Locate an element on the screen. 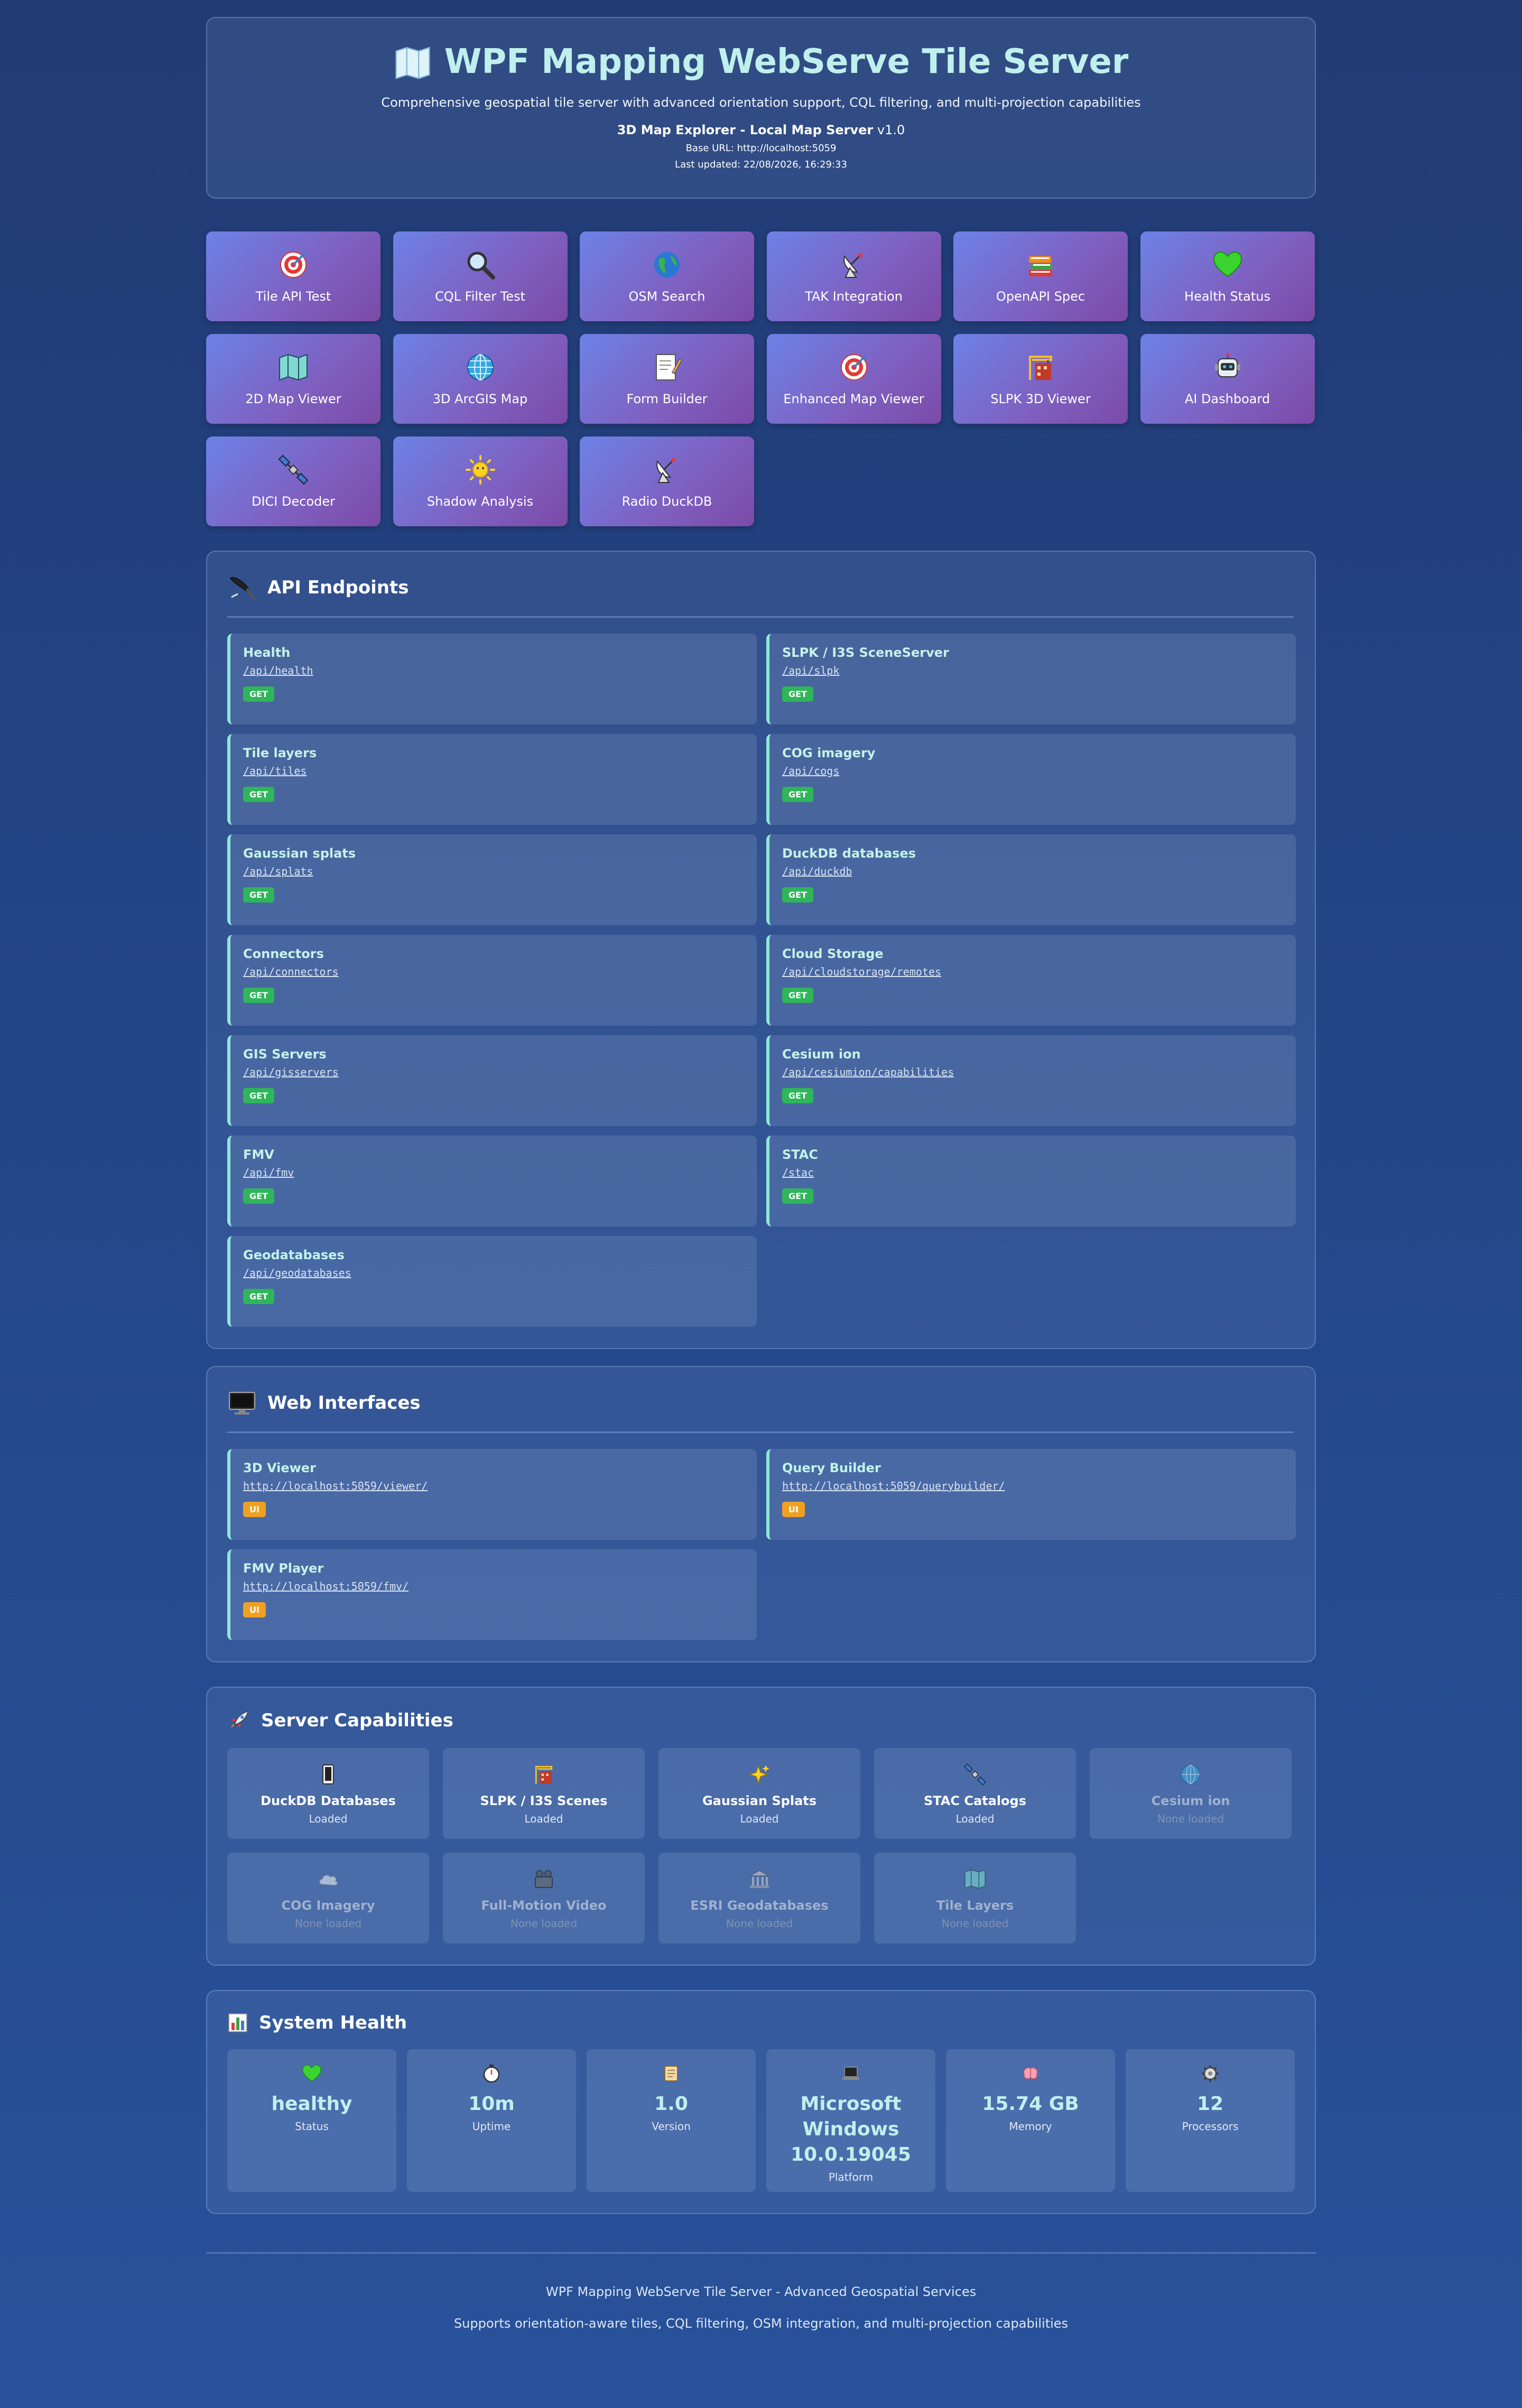  endpoint-path-link: /api/cogs is located at coordinates (1032, 771).